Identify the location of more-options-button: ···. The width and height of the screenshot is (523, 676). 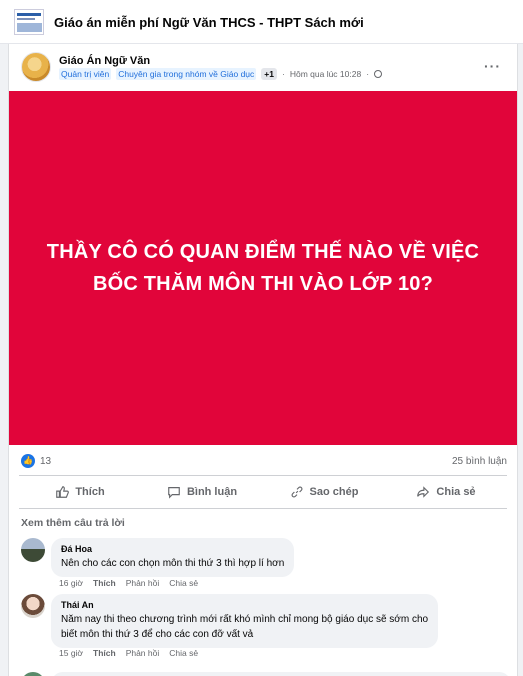
(492, 66).